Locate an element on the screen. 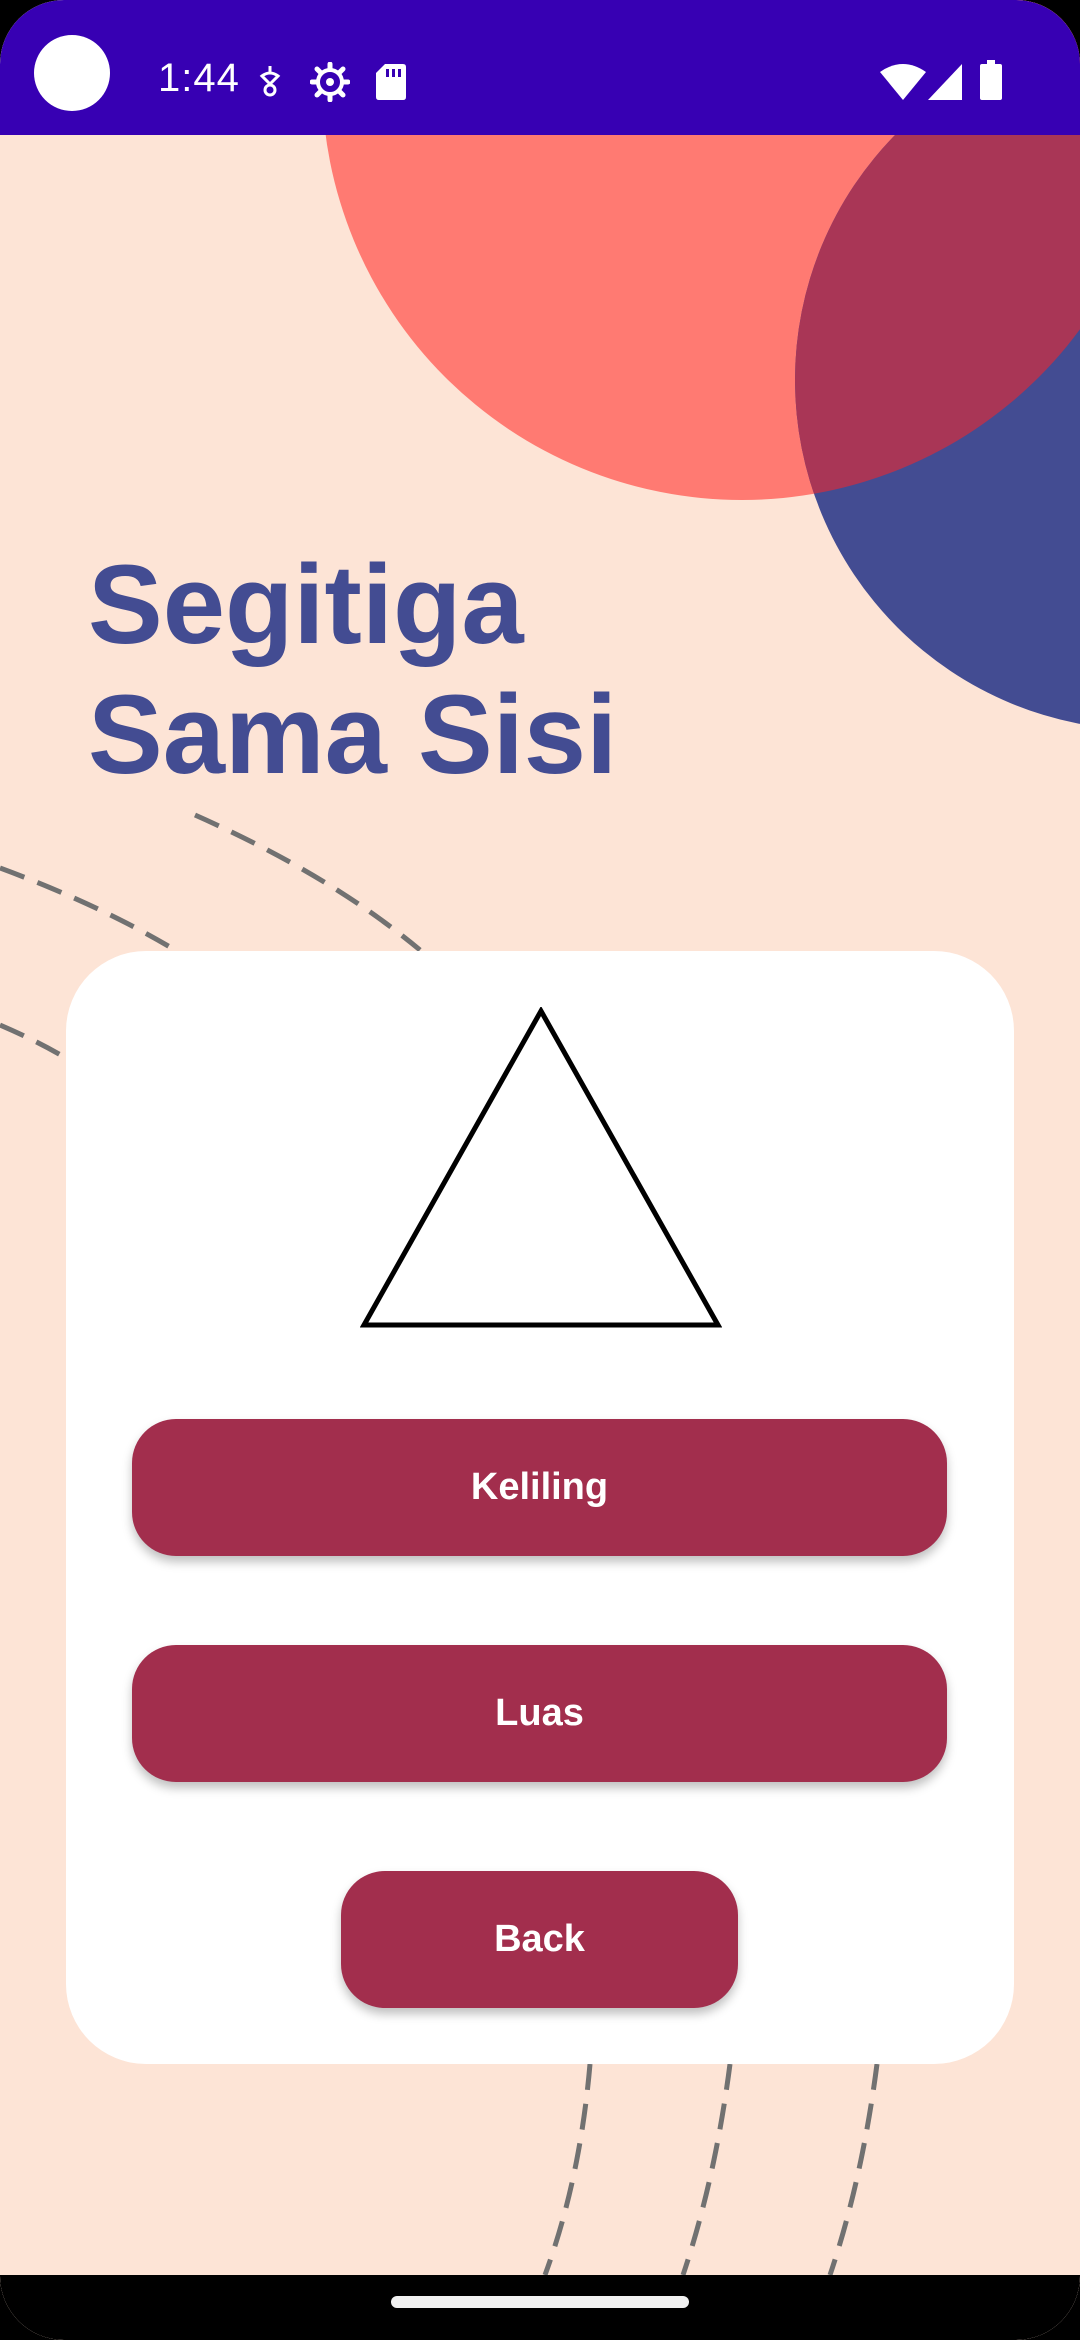  wifi-icon is located at coordinates (903, 82).